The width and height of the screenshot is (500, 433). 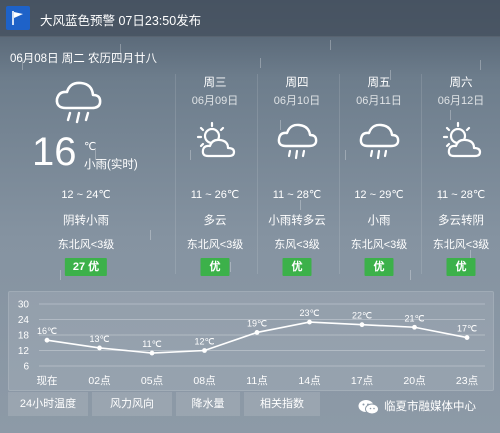 I want to click on tab-wind: 风力风向, so click(x=132, y=404).